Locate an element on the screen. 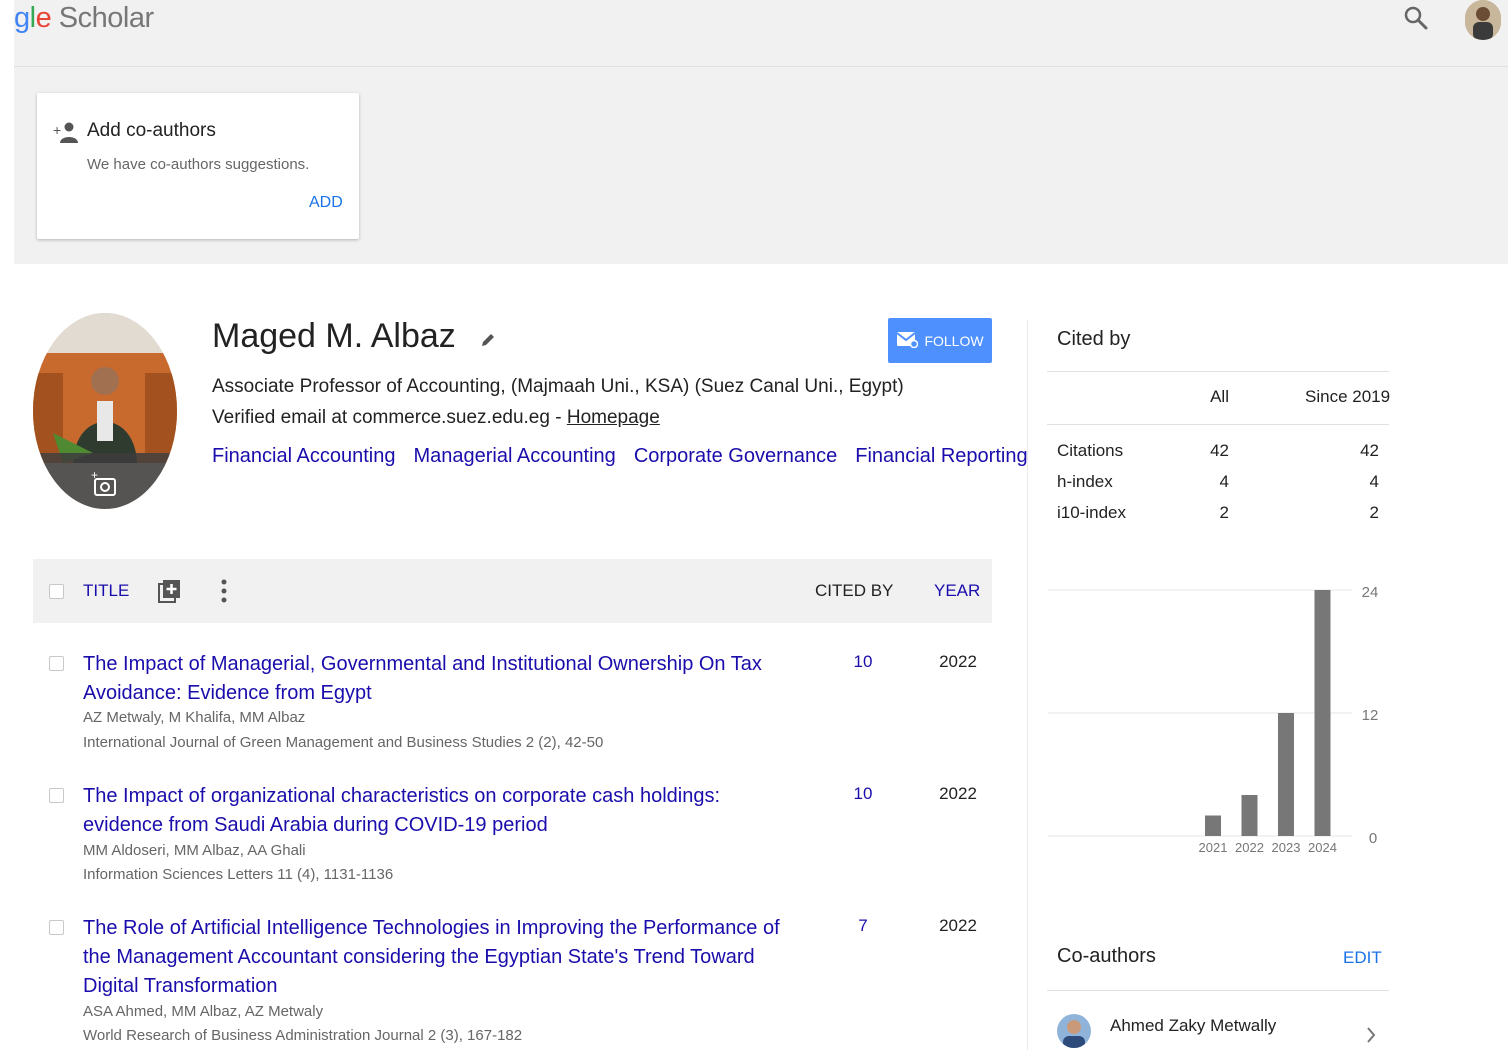 The width and height of the screenshot is (1508, 1050). edit-pencil-icon is located at coordinates (488, 338).